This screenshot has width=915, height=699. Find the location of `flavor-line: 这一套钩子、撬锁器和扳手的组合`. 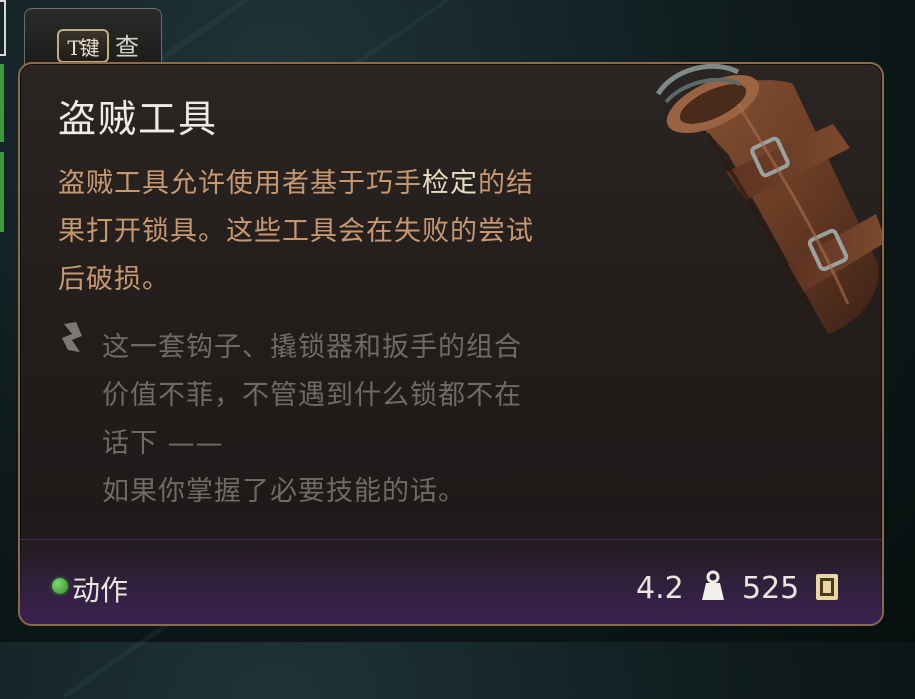

flavor-line: 这一套钩子、撬锁器和扳手的组合 is located at coordinates (312, 347).